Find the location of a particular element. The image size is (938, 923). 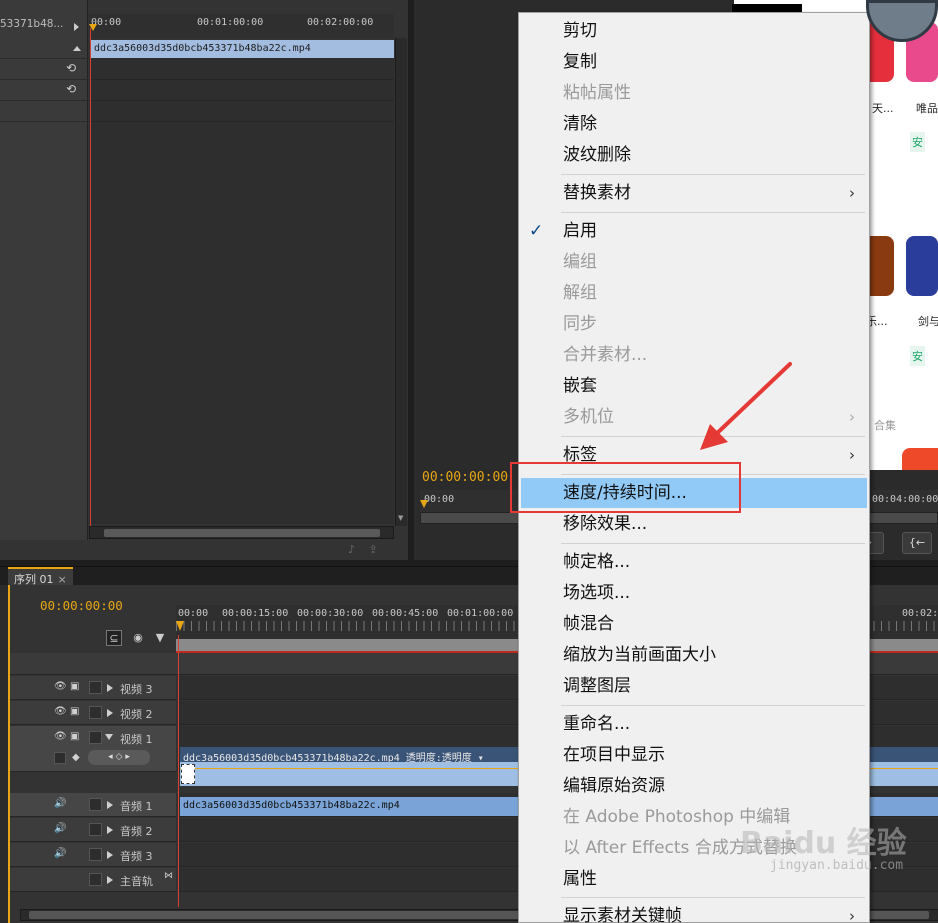

audio-note-icon: ♪ is located at coordinates (351, 549).